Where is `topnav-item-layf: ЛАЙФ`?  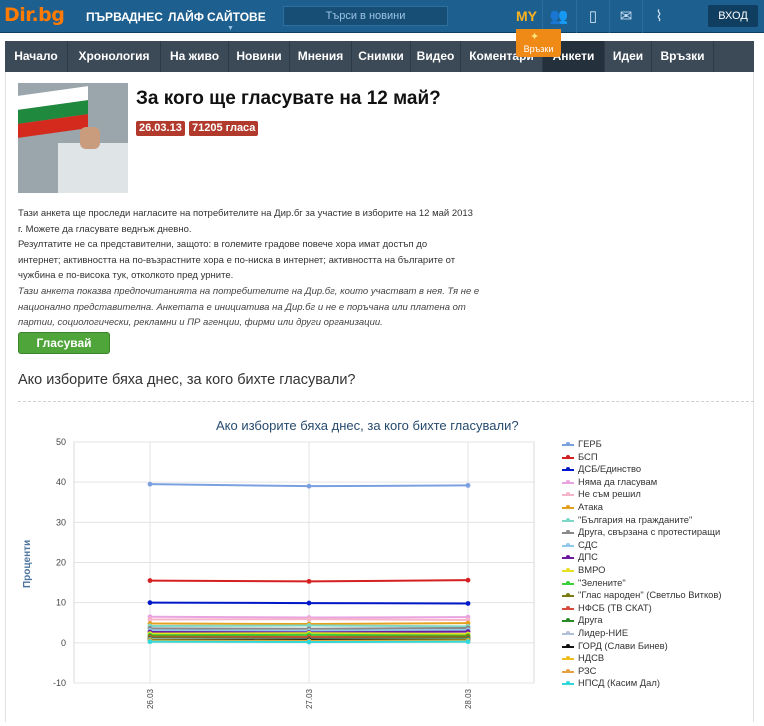 topnav-item-layf: ЛАЙФ is located at coordinates (186, 17).